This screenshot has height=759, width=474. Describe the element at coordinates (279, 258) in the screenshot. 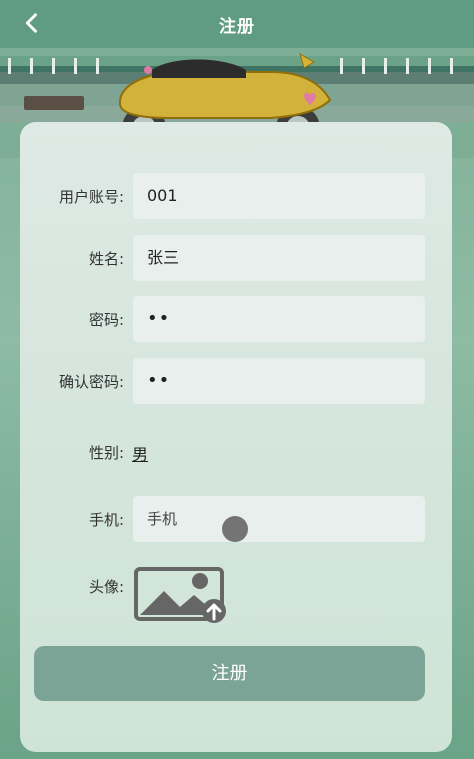

I see `name-input: 张三` at that location.